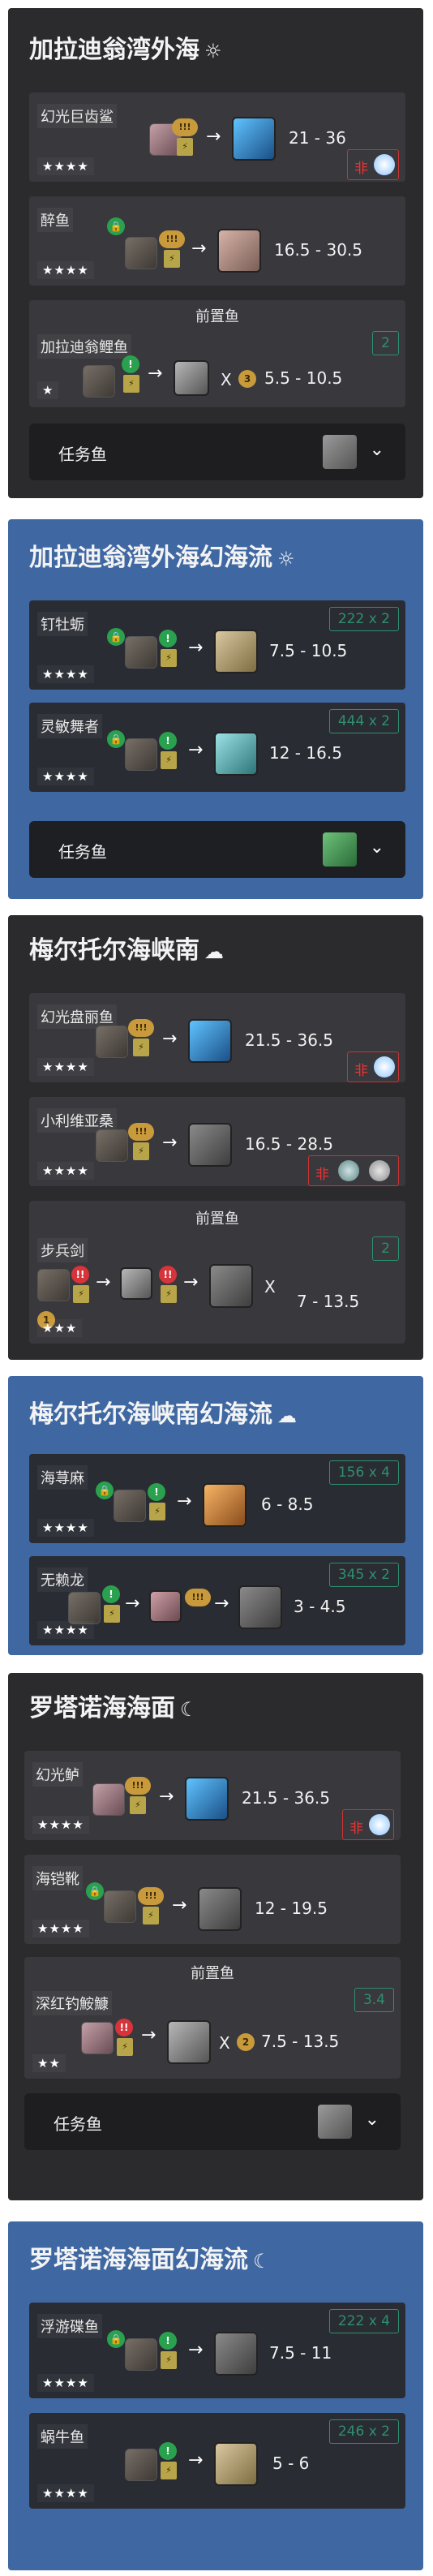  What do you see at coordinates (126, 950) in the screenshot?
I see `section-title: 梅尔托尔海峡南 ☁` at bounding box center [126, 950].